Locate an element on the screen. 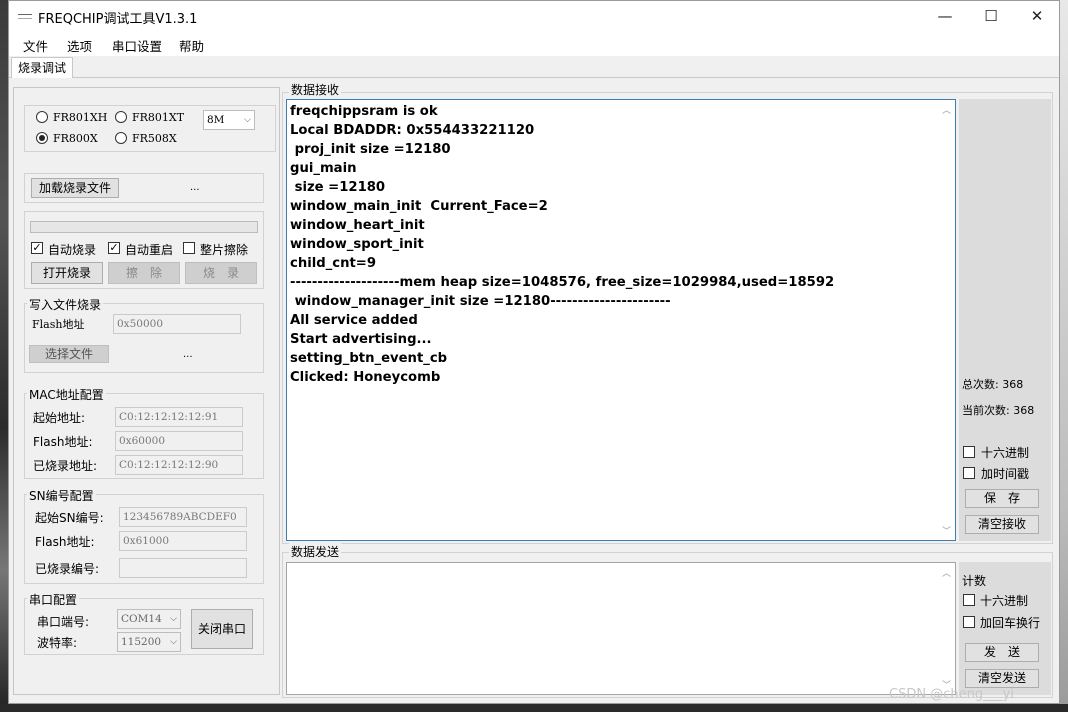  receive-line: All service added is located at coordinates (354, 320).